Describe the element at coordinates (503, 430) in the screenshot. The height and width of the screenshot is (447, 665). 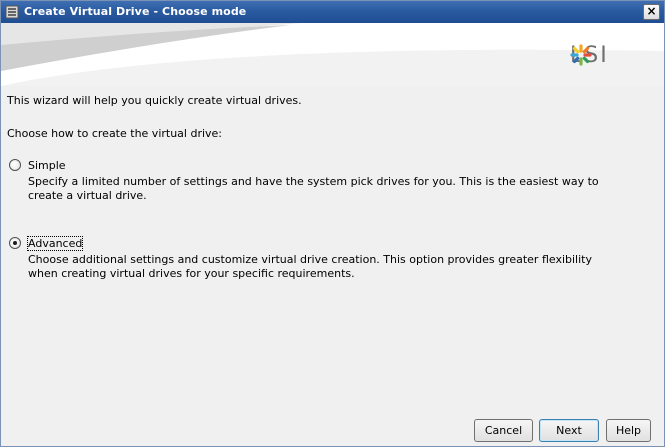
I see `cancel-button: Cancel` at that location.